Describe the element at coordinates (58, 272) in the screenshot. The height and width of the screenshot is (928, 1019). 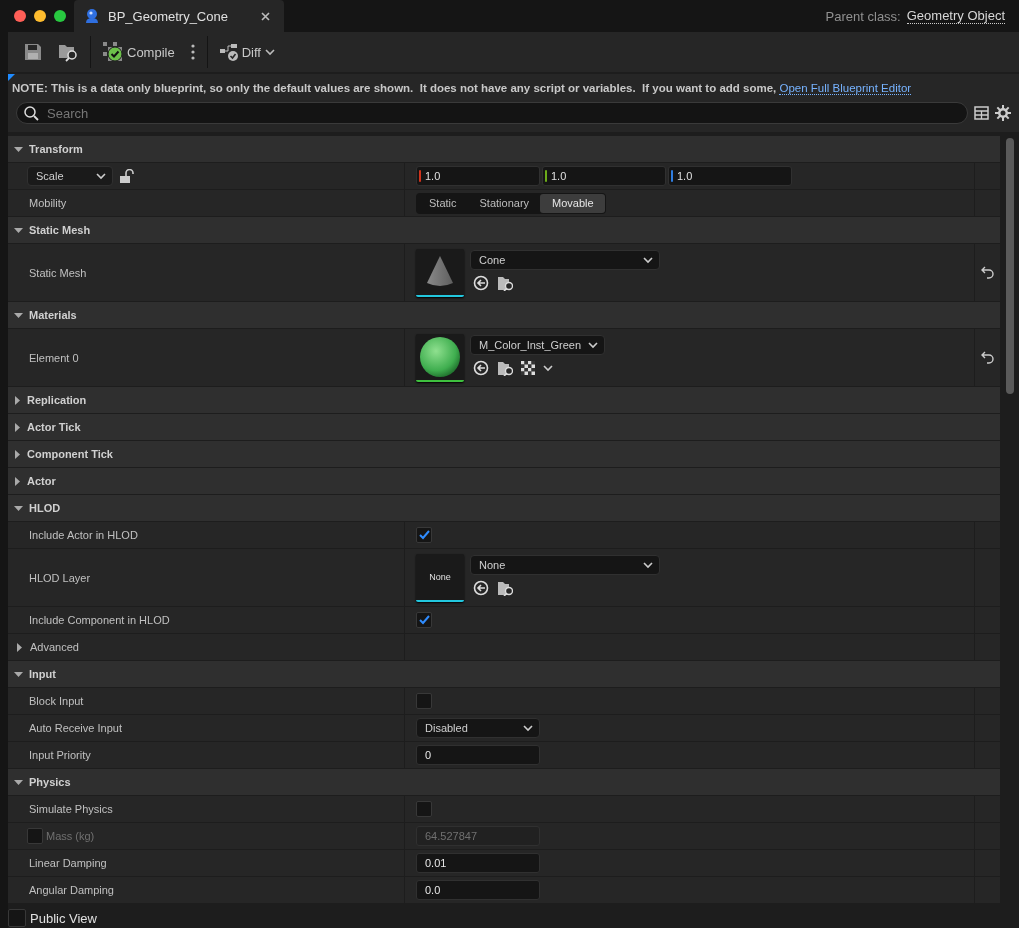
I see `property-label: Static Mesh` at that location.